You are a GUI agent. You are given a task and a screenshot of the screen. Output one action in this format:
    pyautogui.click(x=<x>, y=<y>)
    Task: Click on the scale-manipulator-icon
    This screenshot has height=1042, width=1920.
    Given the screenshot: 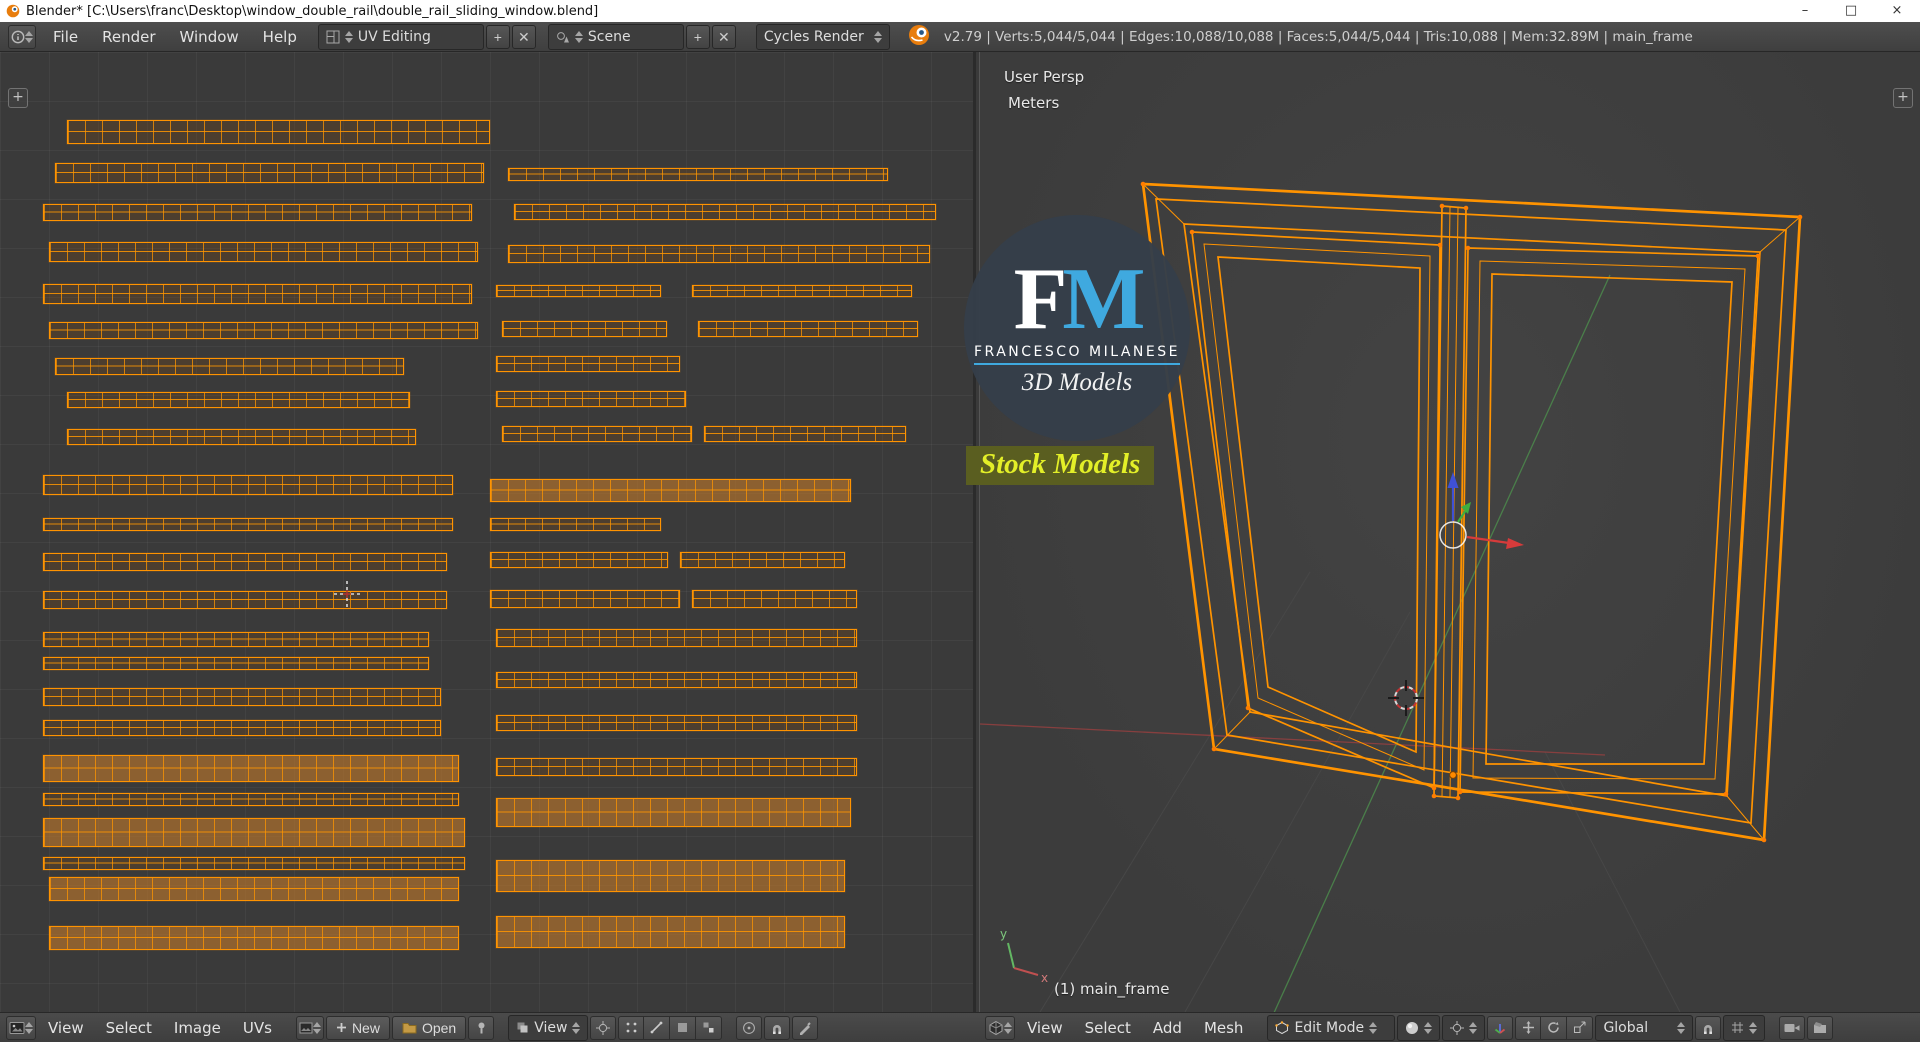 What is the action you would take?
    pyautogui.click(x=1580, y=1027)
    